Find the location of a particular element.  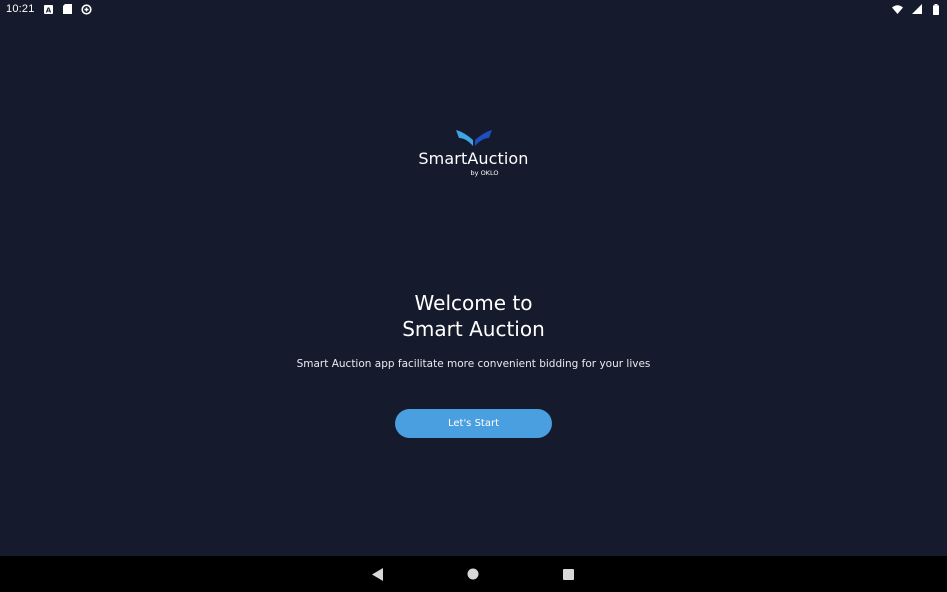

welcome-title-line2: Smart Auction is located at coordinates (473, 329).